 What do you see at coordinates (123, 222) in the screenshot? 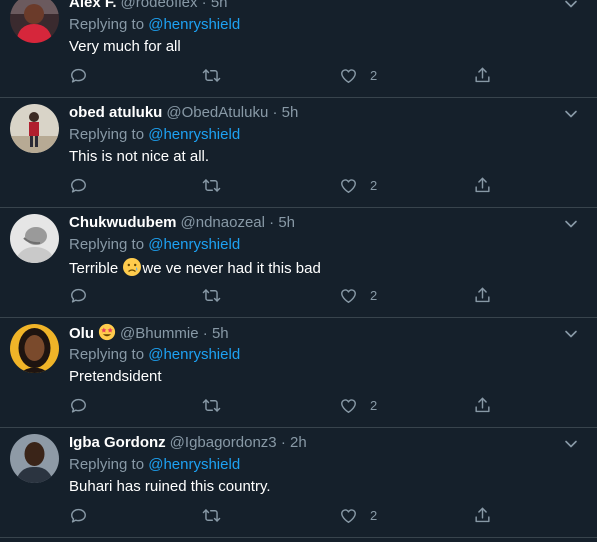
I see `display-name: Chukwudubem` at bounding box center [123, 222].